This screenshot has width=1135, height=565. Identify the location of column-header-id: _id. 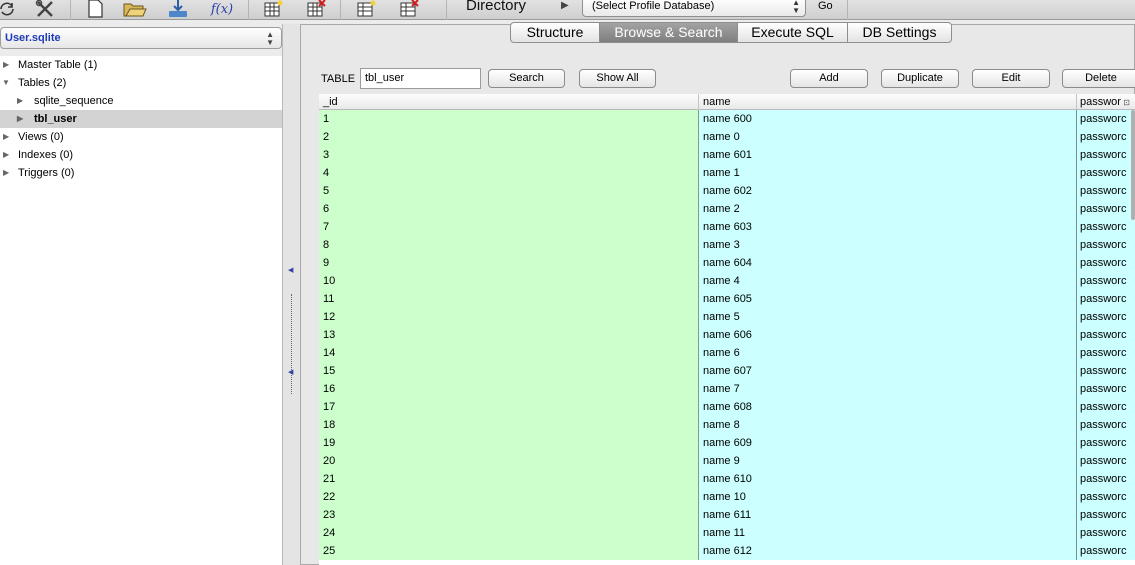
(509, 102).